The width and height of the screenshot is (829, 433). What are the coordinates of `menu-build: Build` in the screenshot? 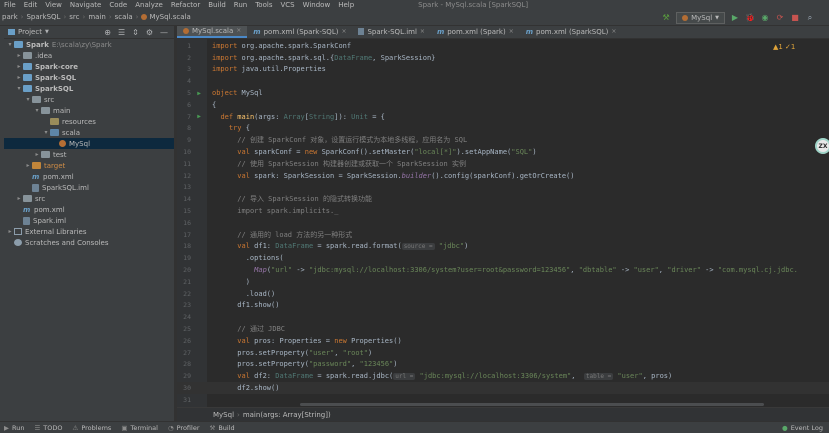 It's located at (217, 5).